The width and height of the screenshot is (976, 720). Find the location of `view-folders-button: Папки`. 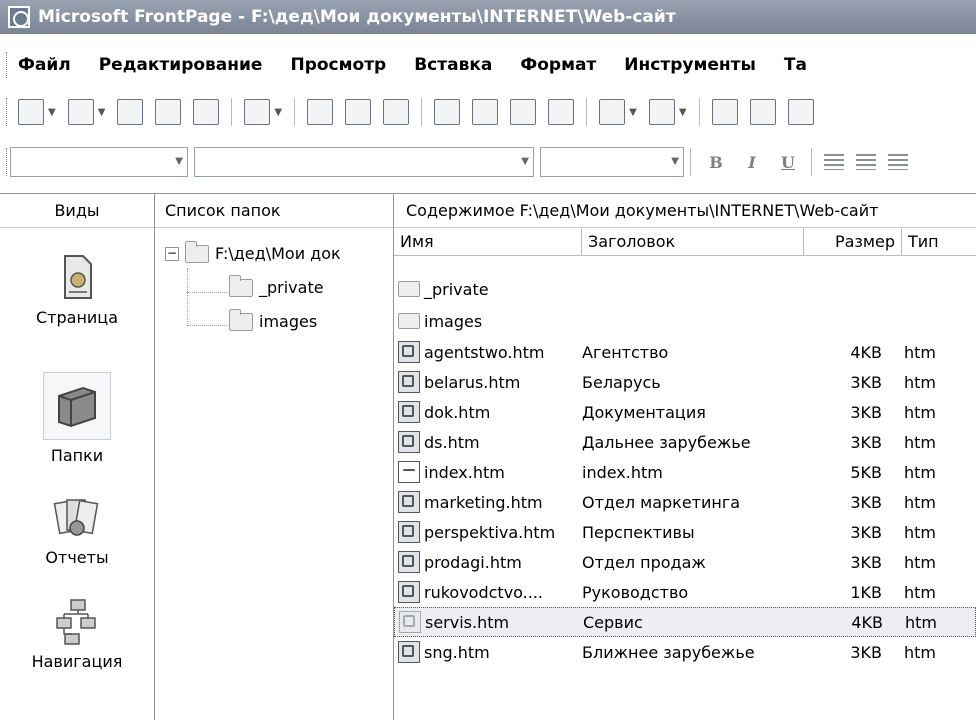

view-folders-button: Папки is located at coordinates (77, 418).